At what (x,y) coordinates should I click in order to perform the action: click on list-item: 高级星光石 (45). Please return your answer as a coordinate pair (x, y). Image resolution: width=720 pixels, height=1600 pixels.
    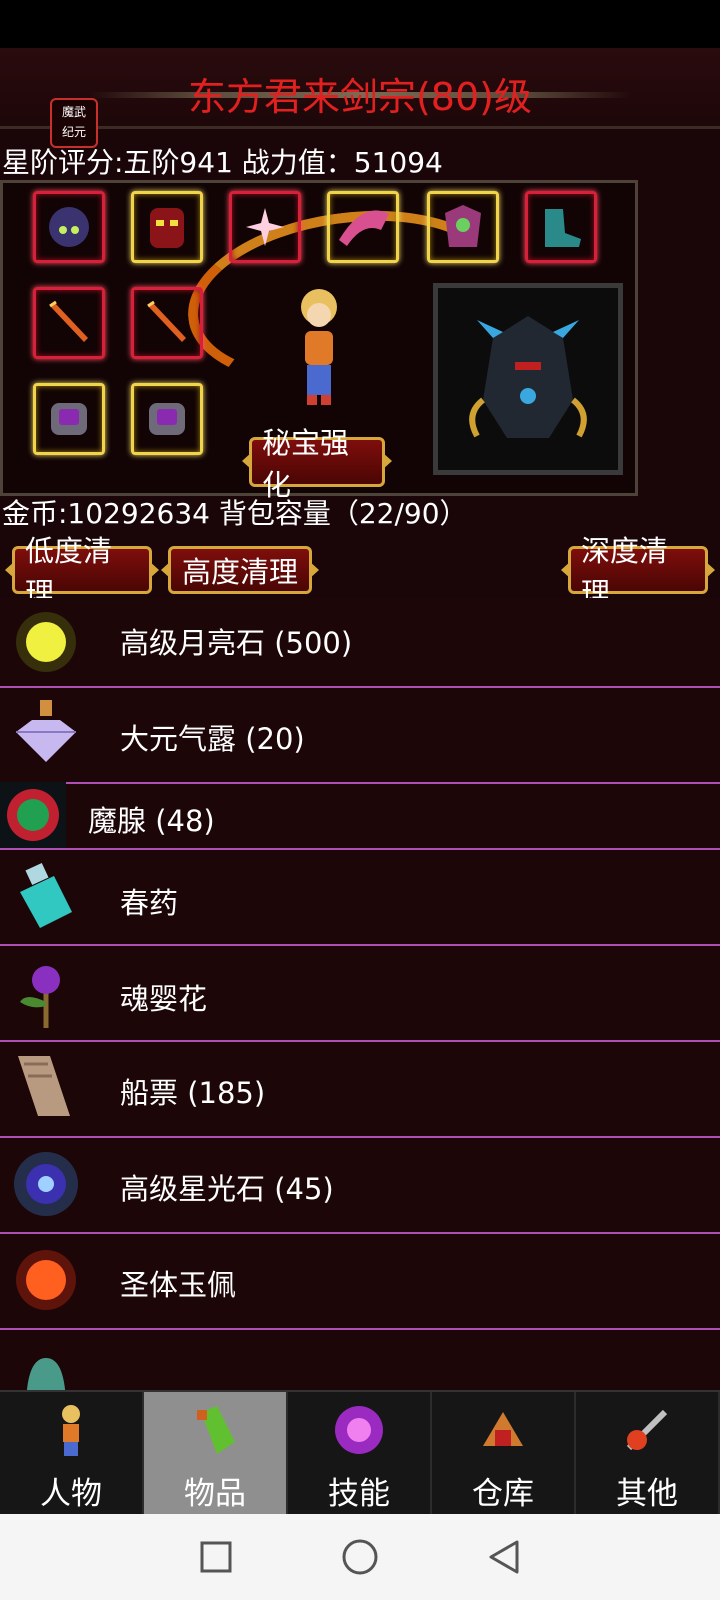
    Looking at the image, I should click on (360, 1186).